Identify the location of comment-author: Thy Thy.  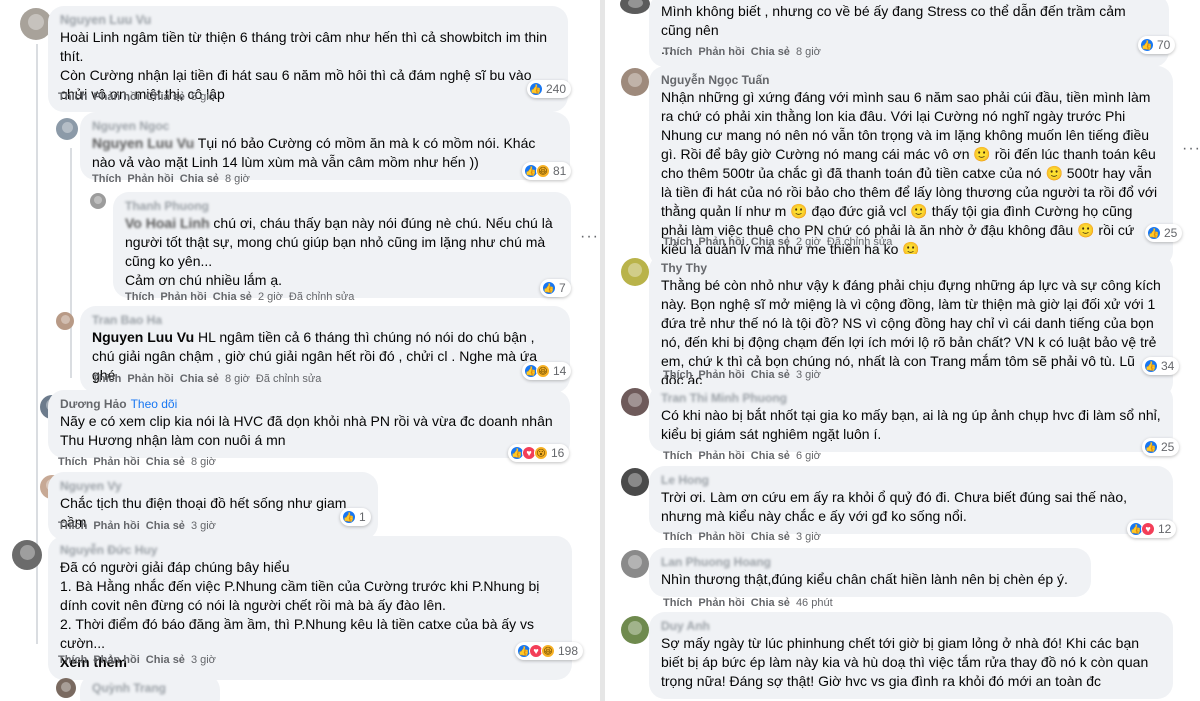
(911, 268).